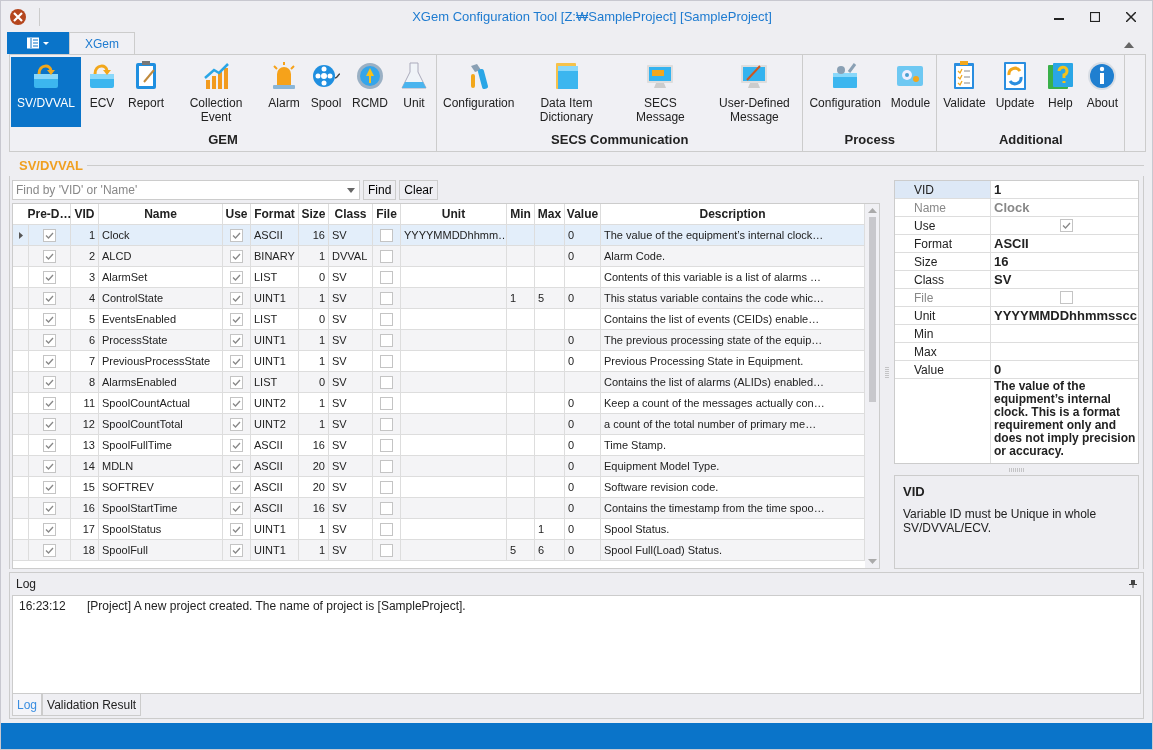 This screenshot has height=750, width=1153. I want to click on table-row: 13 SpoolFullTime ASCII 16 SV 0 Time Stamp., so click(439, 445).